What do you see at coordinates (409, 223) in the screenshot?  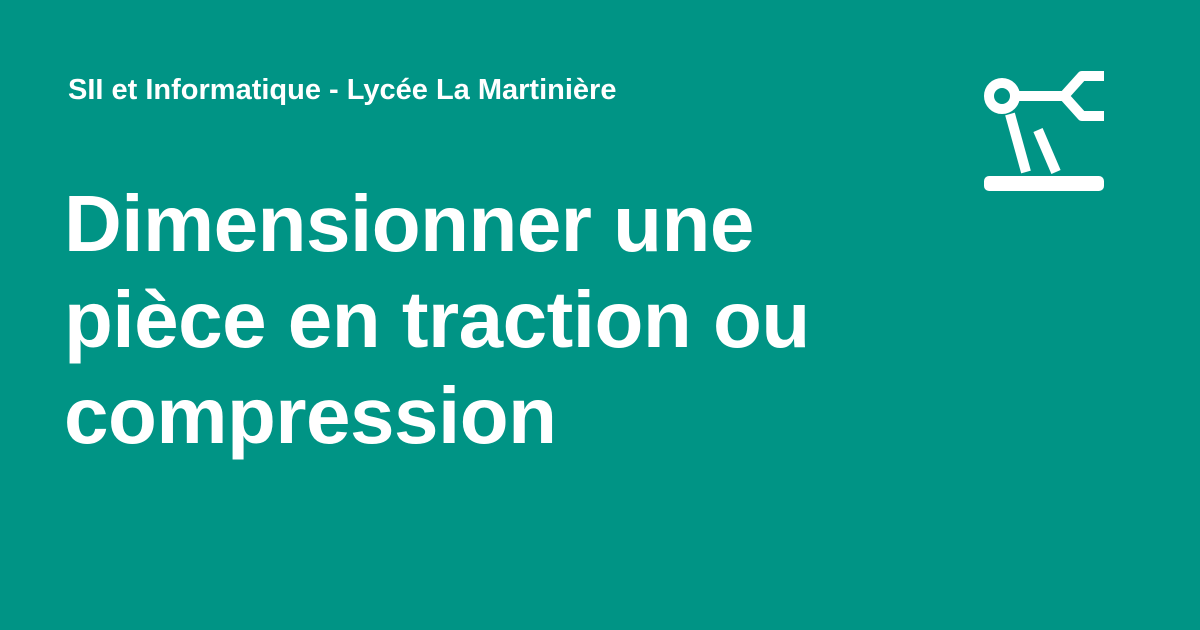 I see `page-title-line-1: Dimensionner une` at bounding box center [409, 223].